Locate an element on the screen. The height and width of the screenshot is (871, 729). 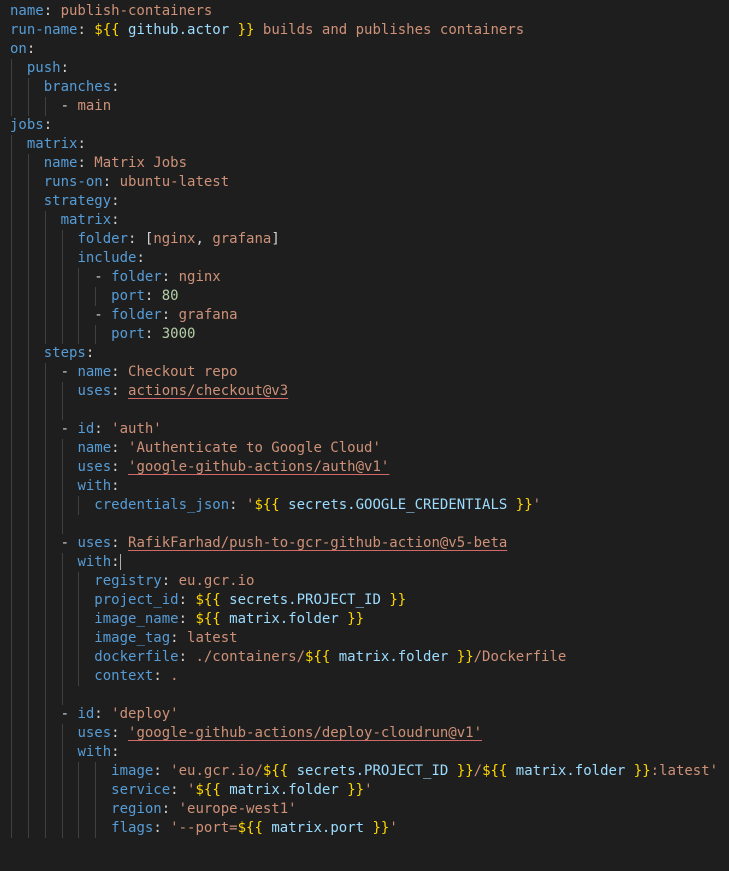
code-line: - id: 'auth' is located at coordinates (364, 429).